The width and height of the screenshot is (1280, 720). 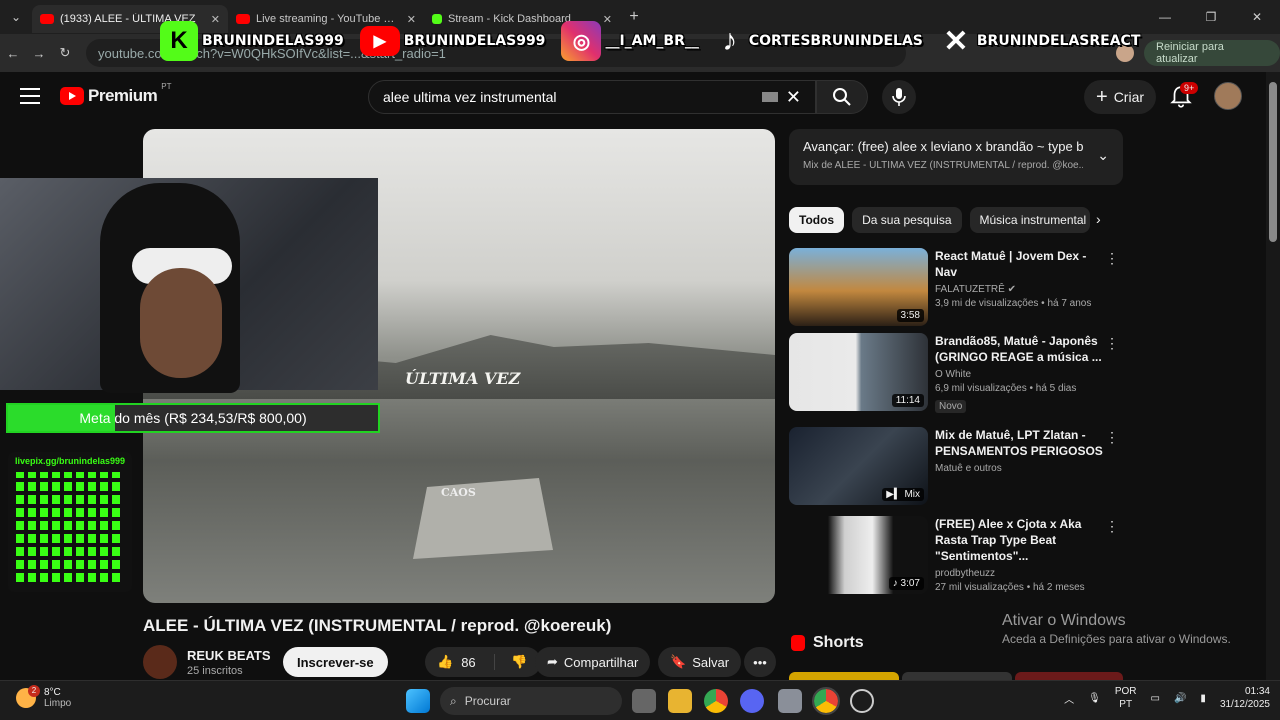 What do you see at coordinates (1098, 219) in the screenshot?
I see `chevron-right-icon: ›` at bounding box center [1098, 219].